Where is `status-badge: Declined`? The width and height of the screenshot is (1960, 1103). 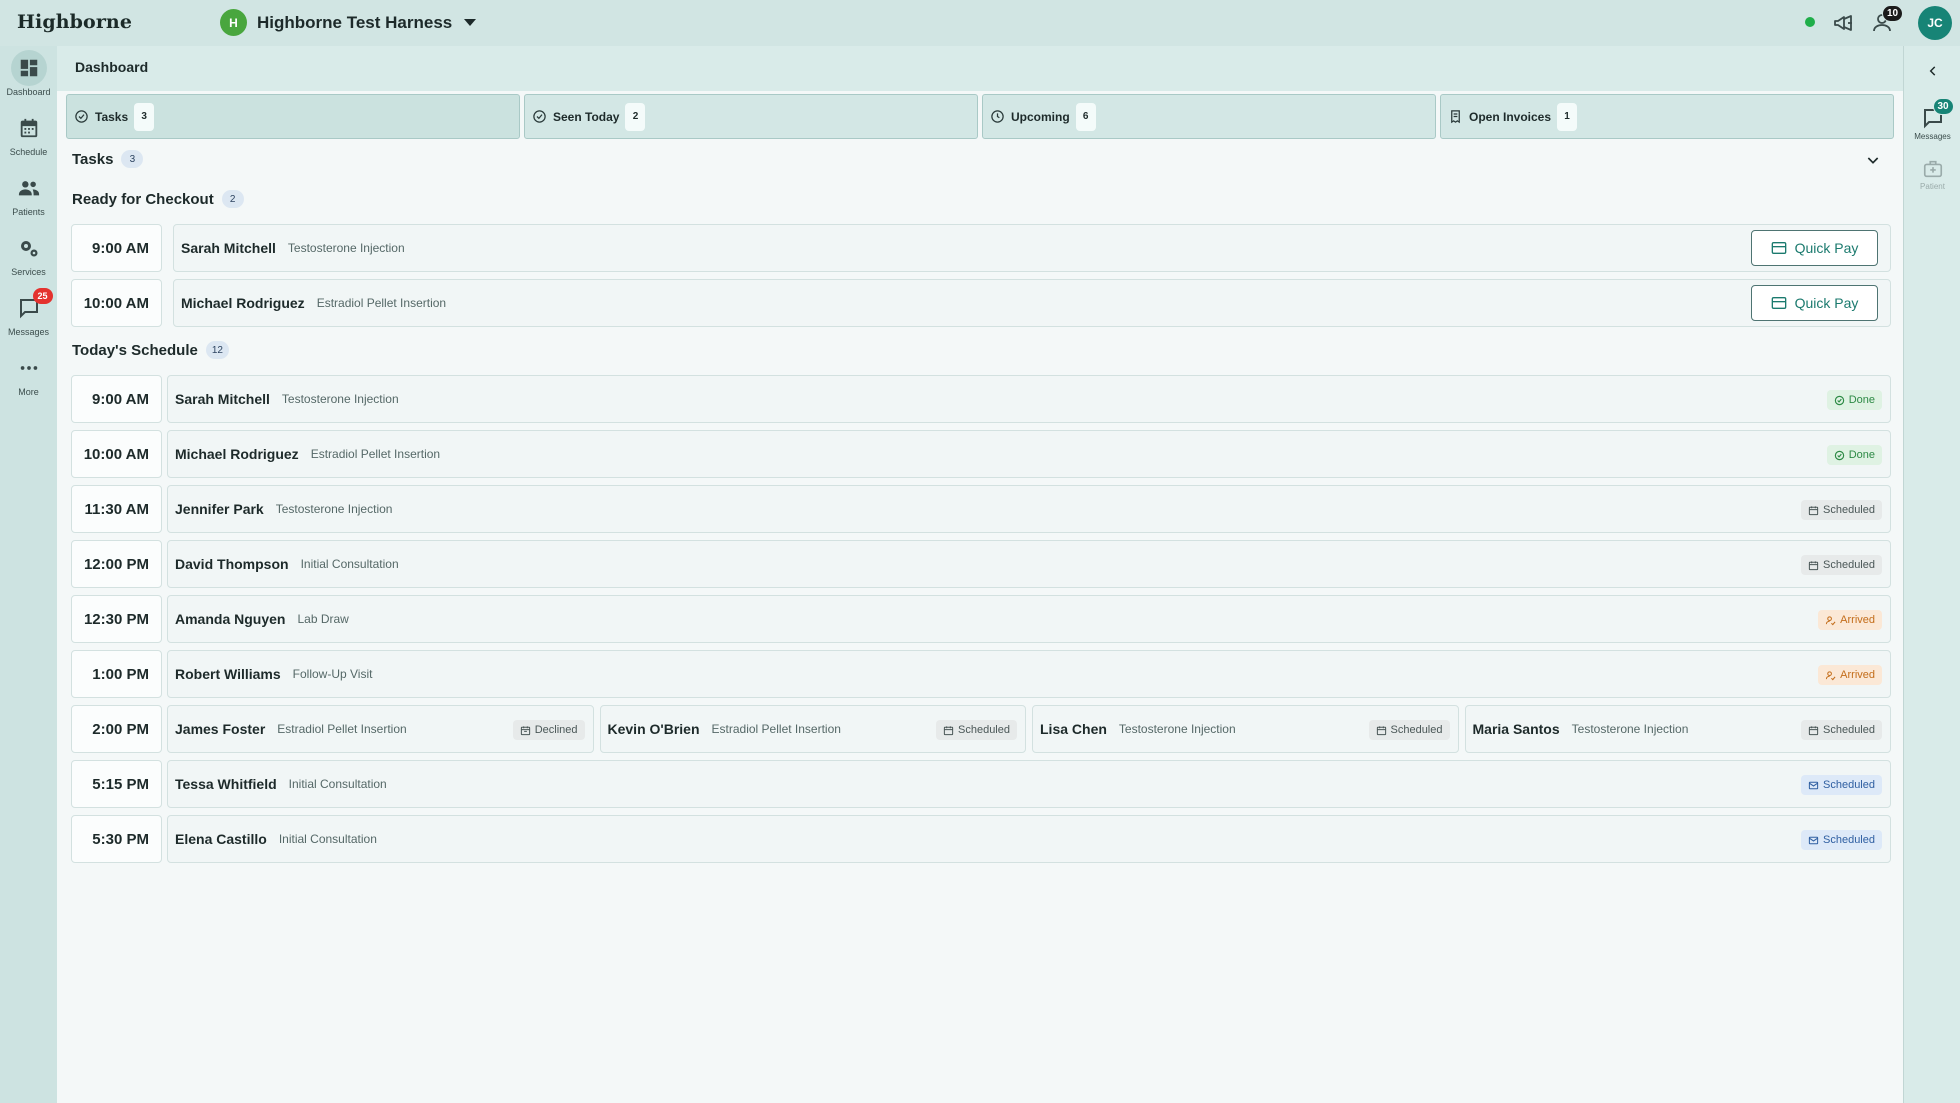 status-badge: Declined is located at coordinates (548, 730).